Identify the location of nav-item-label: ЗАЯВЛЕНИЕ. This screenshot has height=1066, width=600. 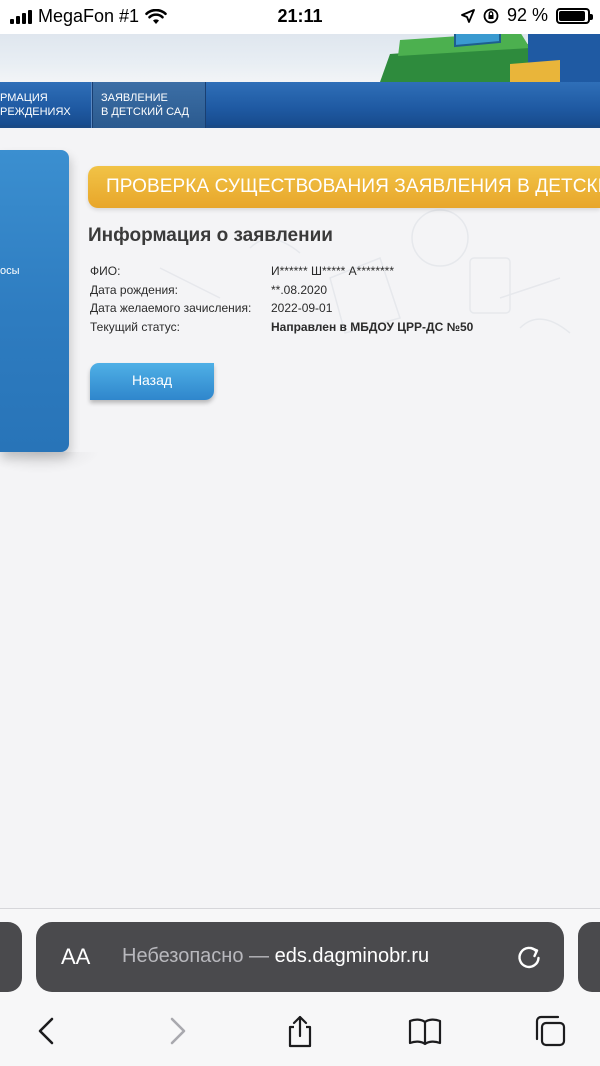
(134, 98).